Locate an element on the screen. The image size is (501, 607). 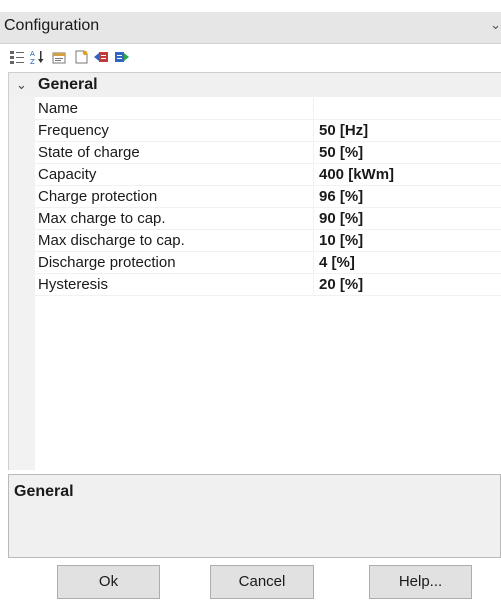
collapse-chevron-icon: ⌄ is located at coordinates (21, 85).